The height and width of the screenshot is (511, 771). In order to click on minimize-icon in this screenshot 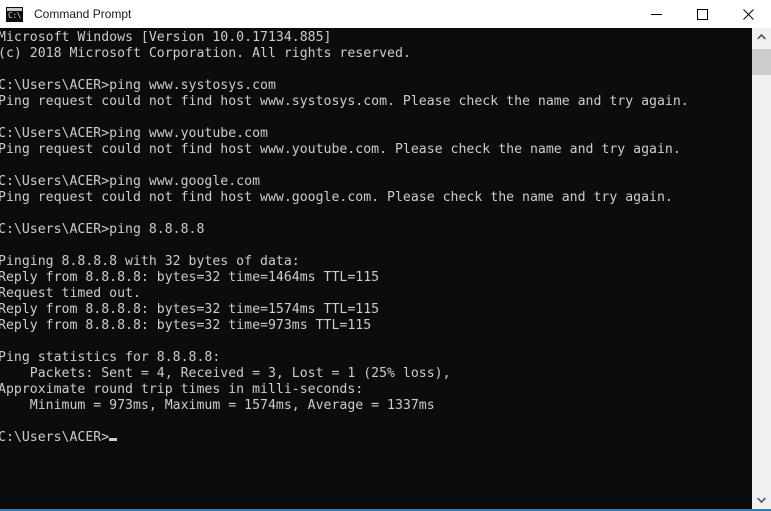, I will do `click(656, 14)`.